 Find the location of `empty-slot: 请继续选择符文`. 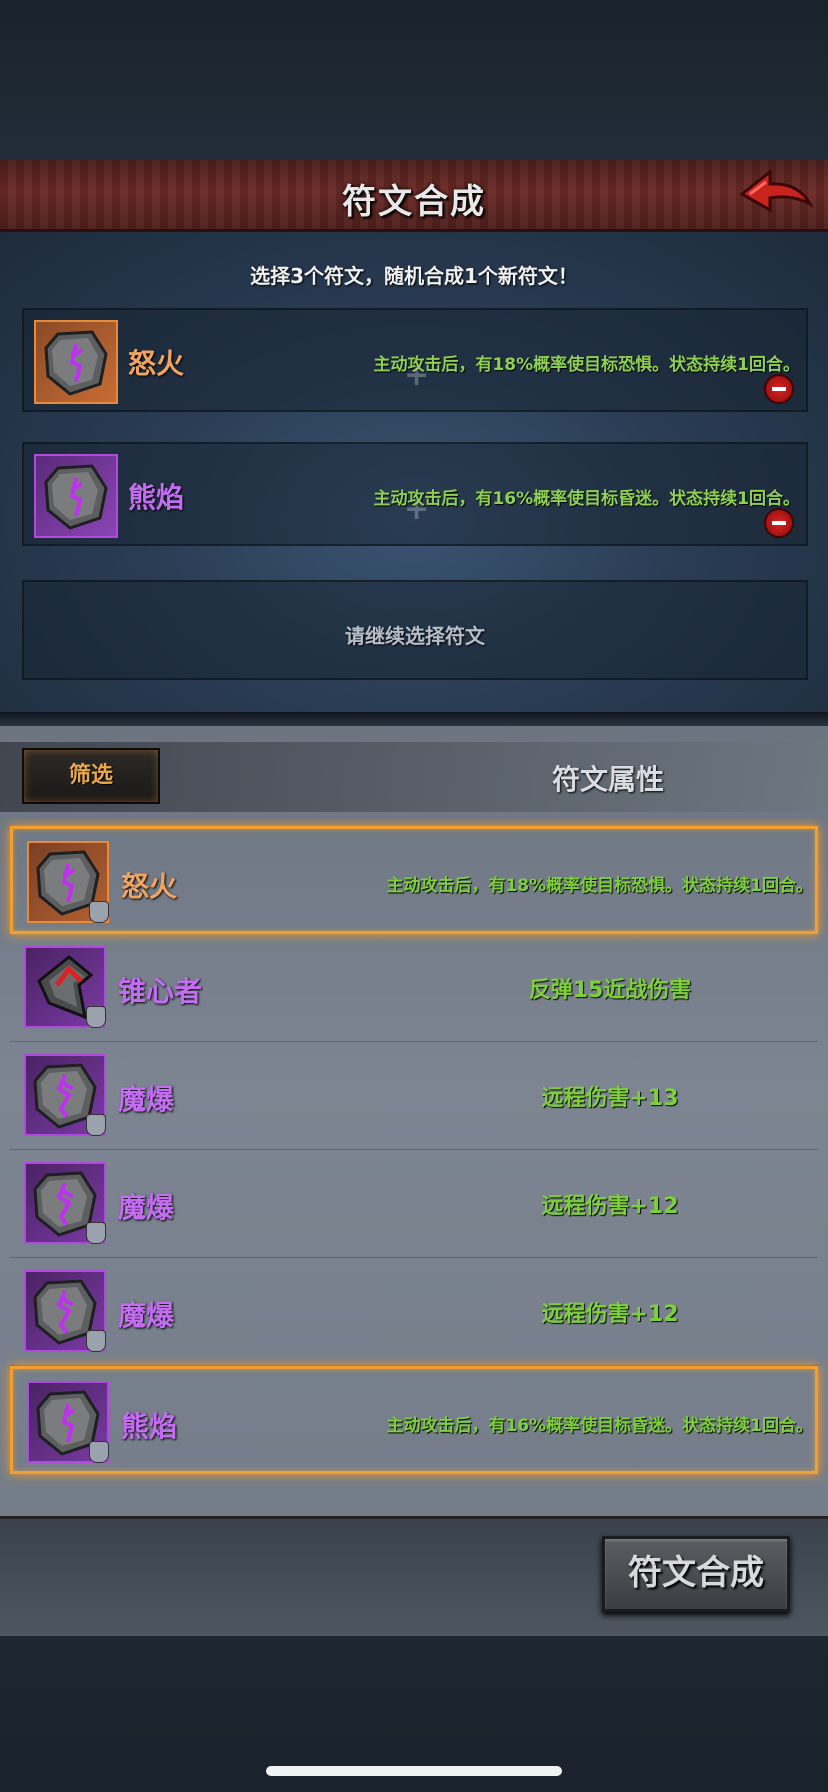

empty-slot: 请继续选择符文 is located at coordinates (415, 630).